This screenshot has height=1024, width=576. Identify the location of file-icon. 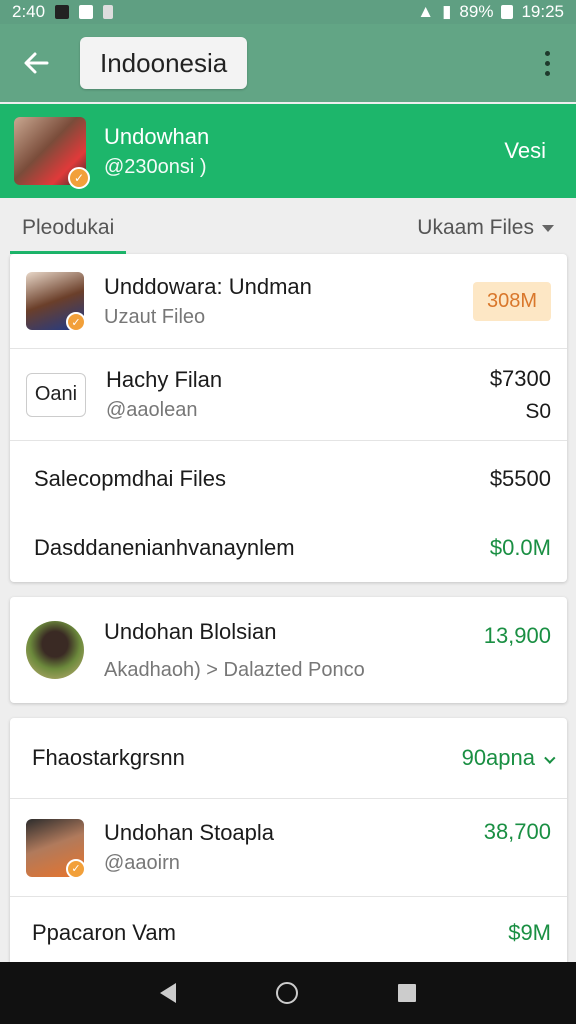
(108, 12).